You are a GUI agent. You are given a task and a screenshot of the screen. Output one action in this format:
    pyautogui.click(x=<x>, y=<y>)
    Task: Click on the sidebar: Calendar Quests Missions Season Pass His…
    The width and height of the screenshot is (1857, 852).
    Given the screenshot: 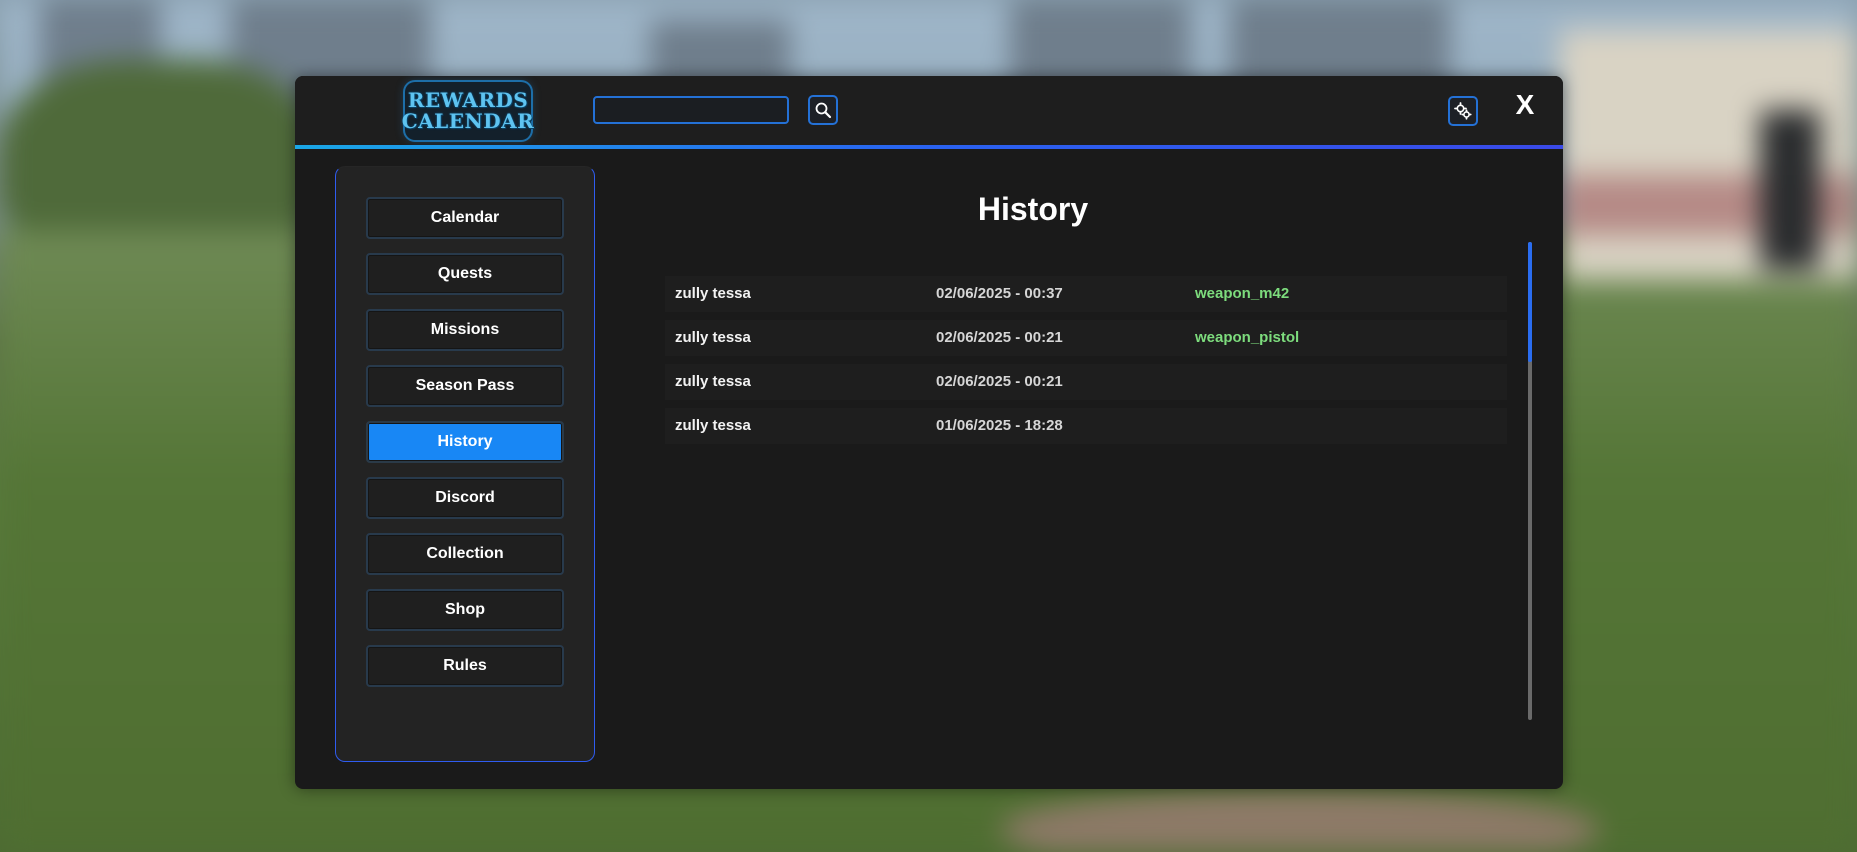 What is the action you would take?
    pyautogui.click(x=465, y=464)
    